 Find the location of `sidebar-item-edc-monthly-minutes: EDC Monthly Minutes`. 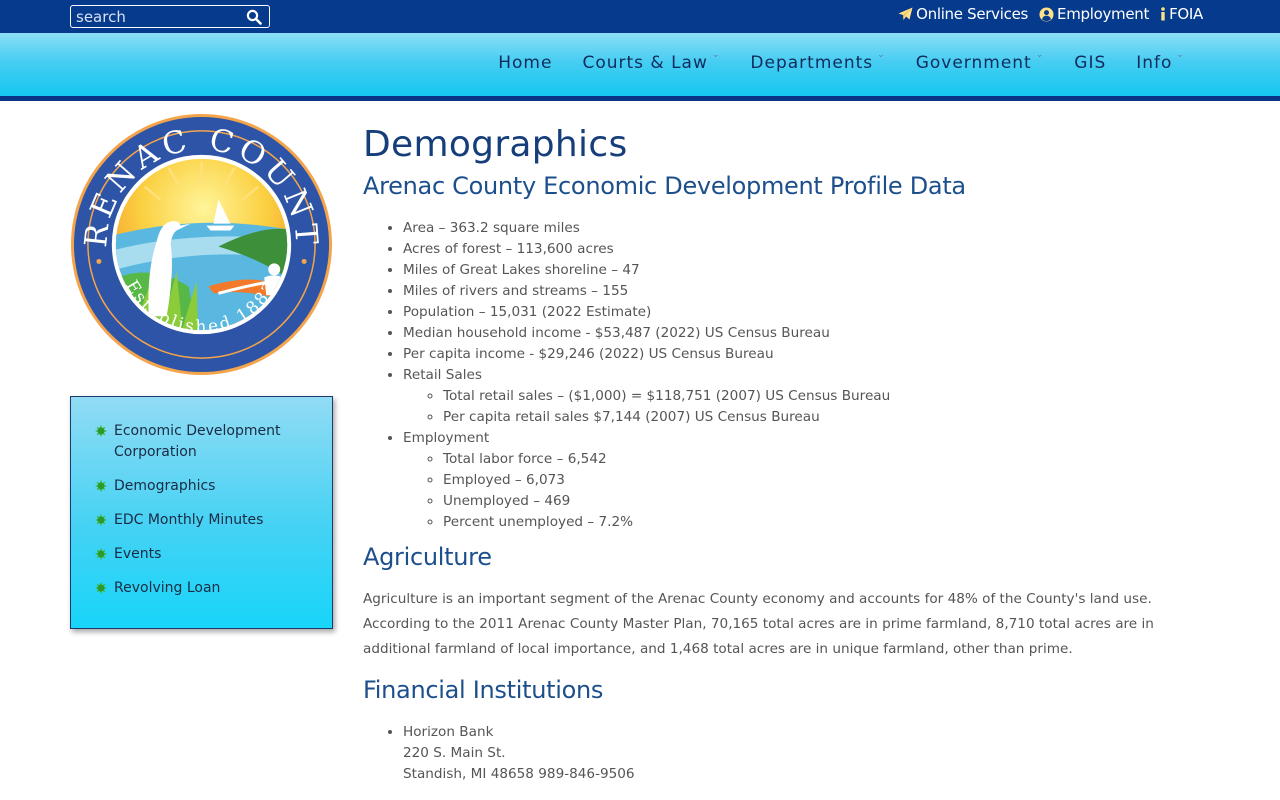

sidebar-item-edc-monthly-minutes: EDC Monthly Minutes is located at coordinates (207, 520).